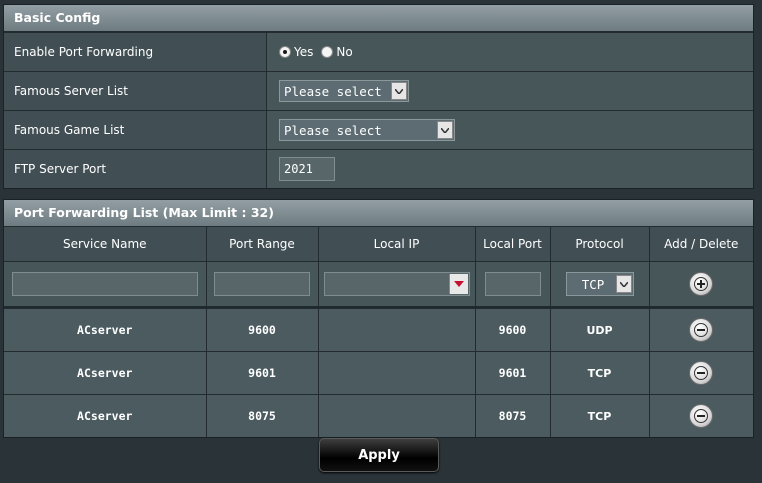 Image resolution: width=762 pixels, height=483 pixels. Describe the element at coordinates (135, 130) in the screenshot. I see `famous-game-list-label: Famous Game List` at that location.